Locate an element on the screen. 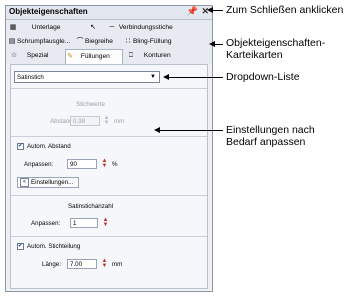 This screenshot has width=356, height=296. fill-icon: ✎ is located at coordinates (70, 56).